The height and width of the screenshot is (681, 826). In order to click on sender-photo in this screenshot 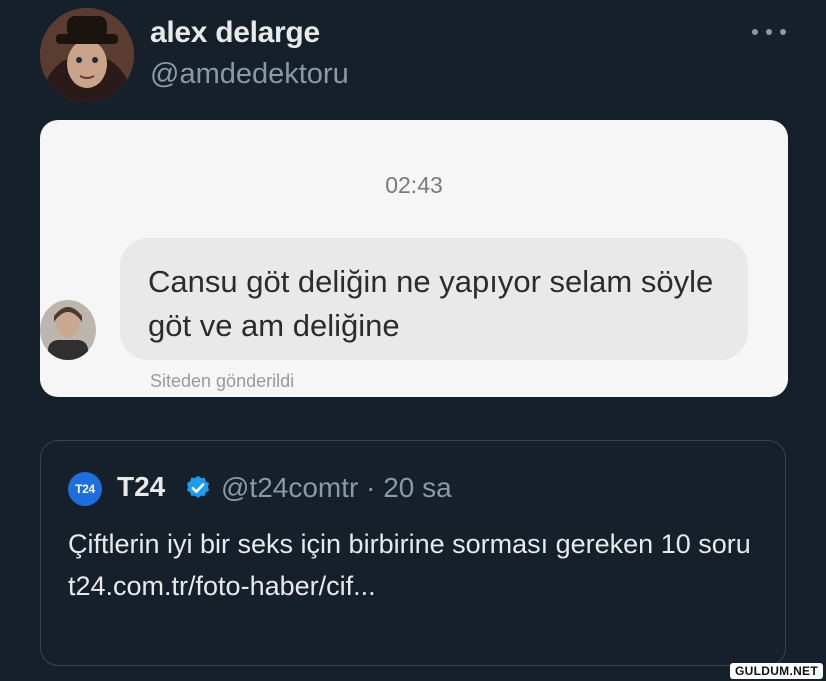, I will do `click(68, 330)`.